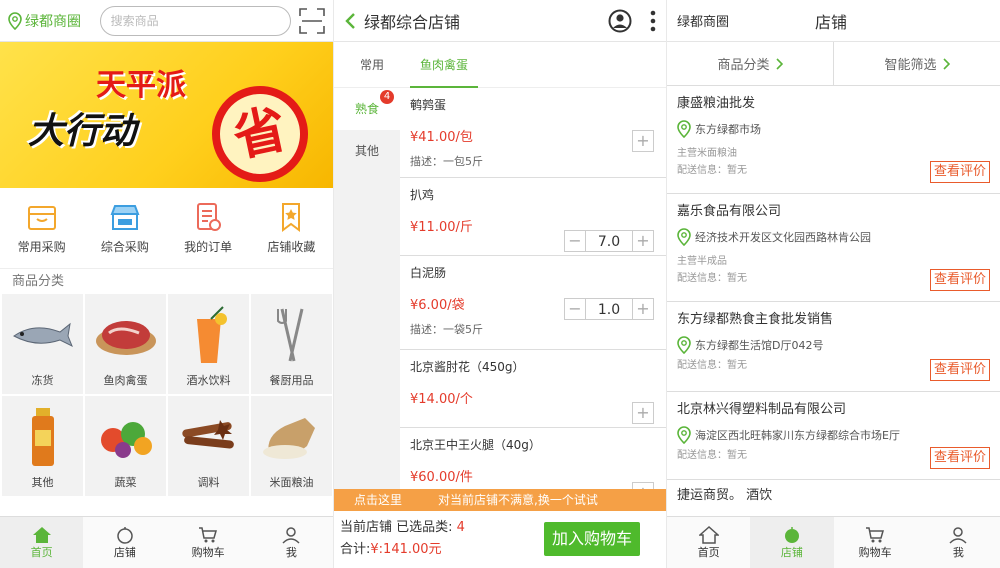 The width and height of the screenshot is (1000, 568). I want to click on bottom-tab-bar: 首页 店铺 购物车 我, so click(166, 542).